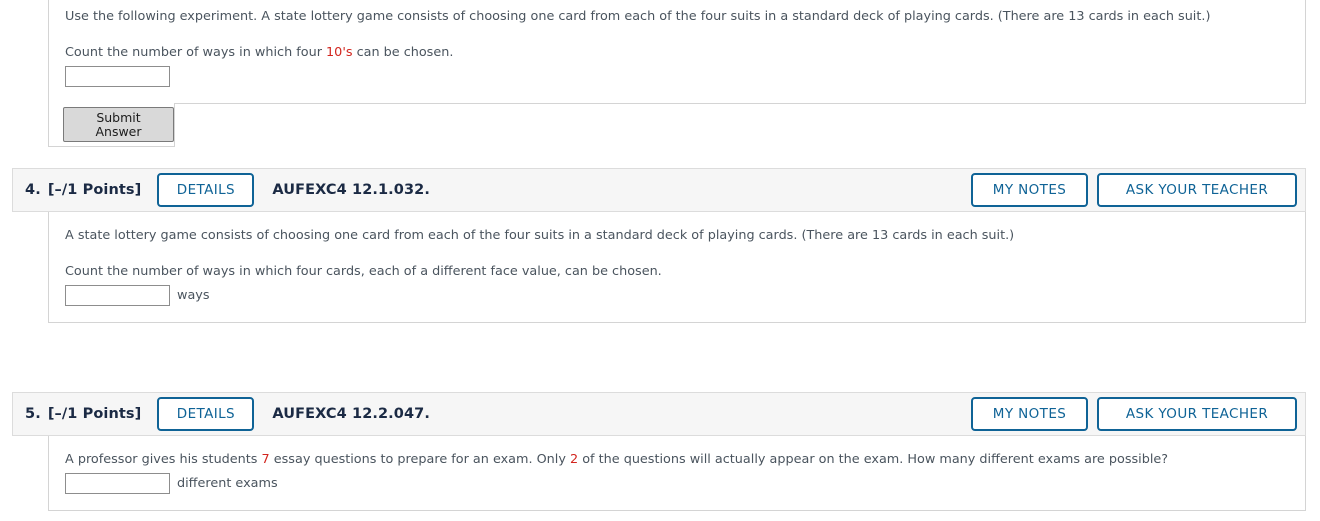 The width and height of the screenshot is (1320, 521). Describe the element at coordinates (193, 296) in the screenshot. I see `answer-unit-label: ways` at that location.